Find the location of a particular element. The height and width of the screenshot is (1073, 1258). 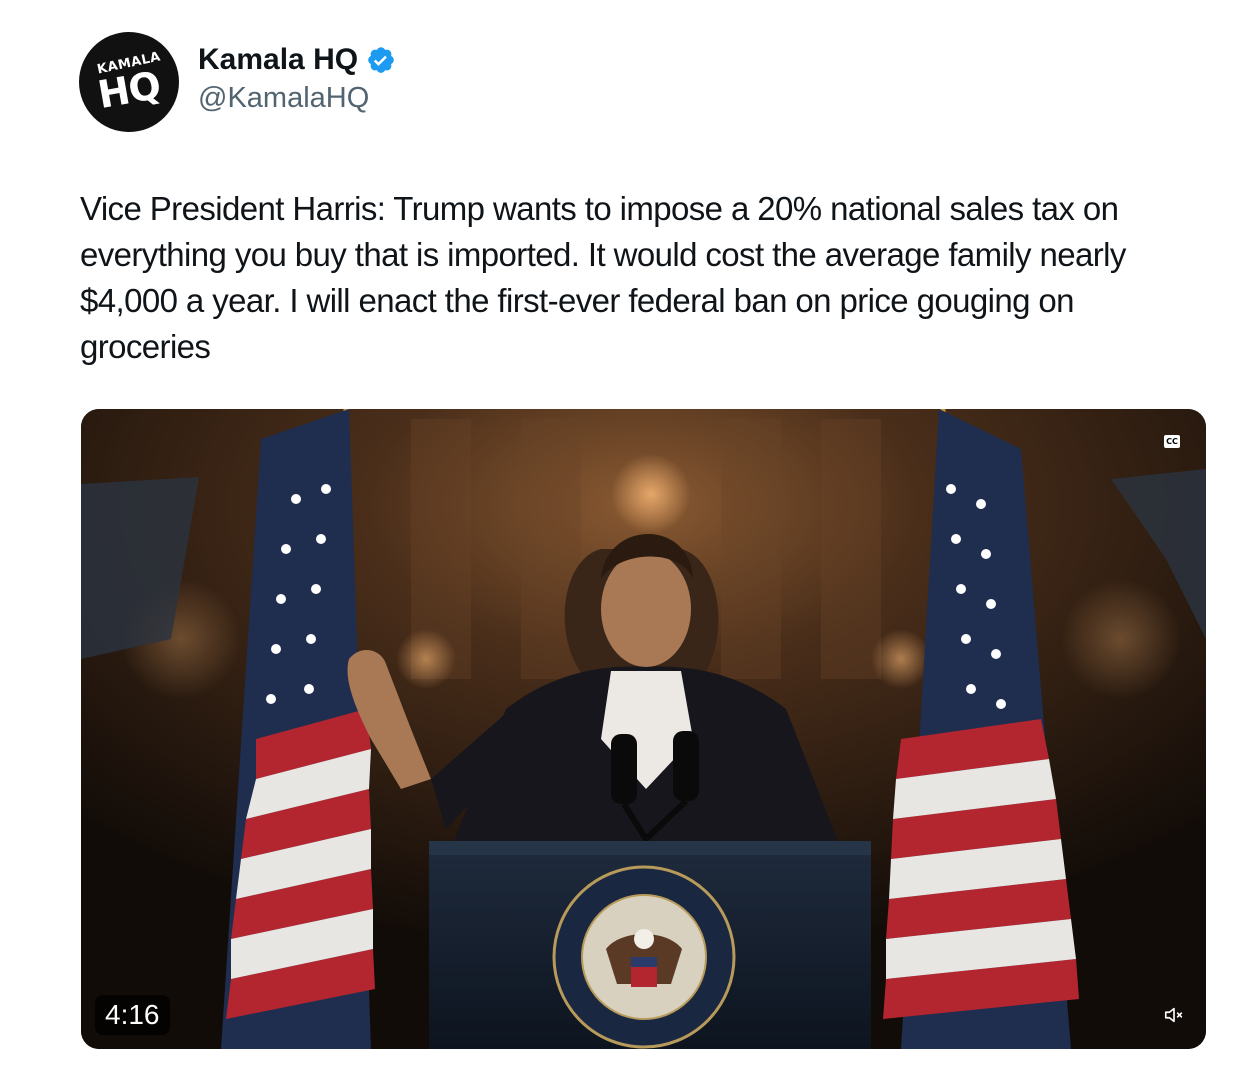

video-duration: 4:16 is located at coordinates (132, 1015).